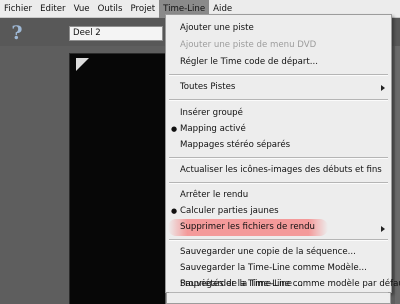  Describe the element at coordinates (278, 195) in the screenshot. I see `menu-item-arreter-rendu: Arrêter le rendu` at that location.